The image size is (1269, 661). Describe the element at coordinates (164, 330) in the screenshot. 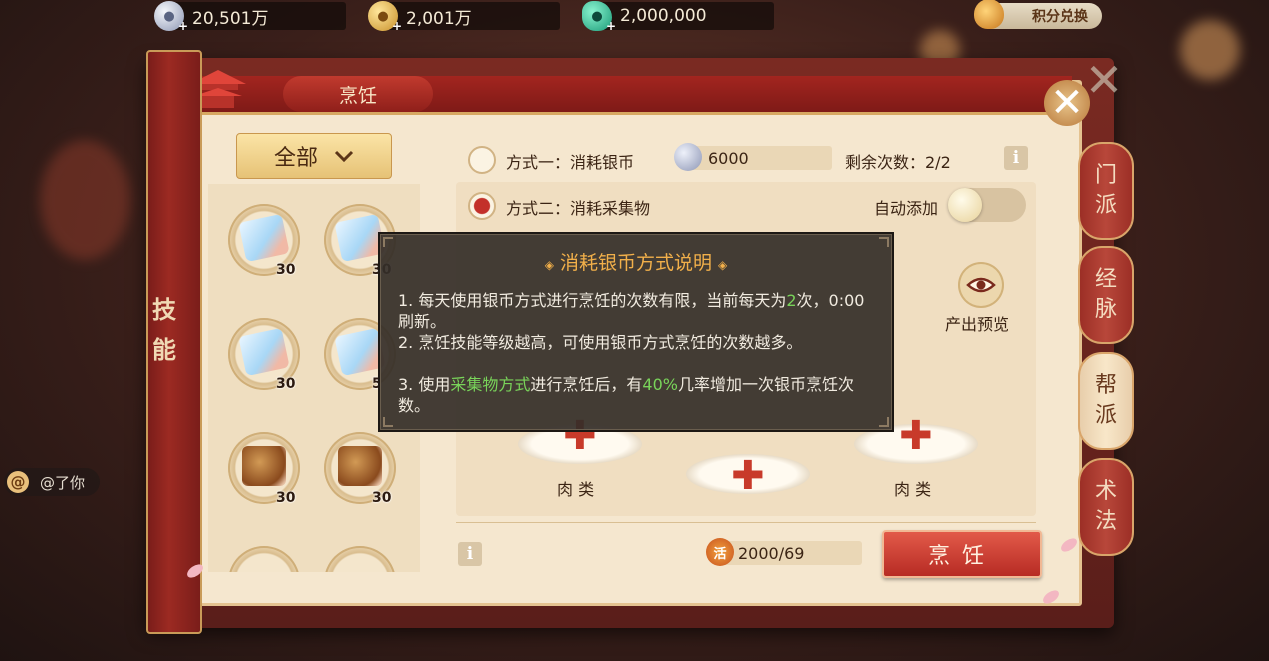

I see `skill-side-label: 技 能` at that location.